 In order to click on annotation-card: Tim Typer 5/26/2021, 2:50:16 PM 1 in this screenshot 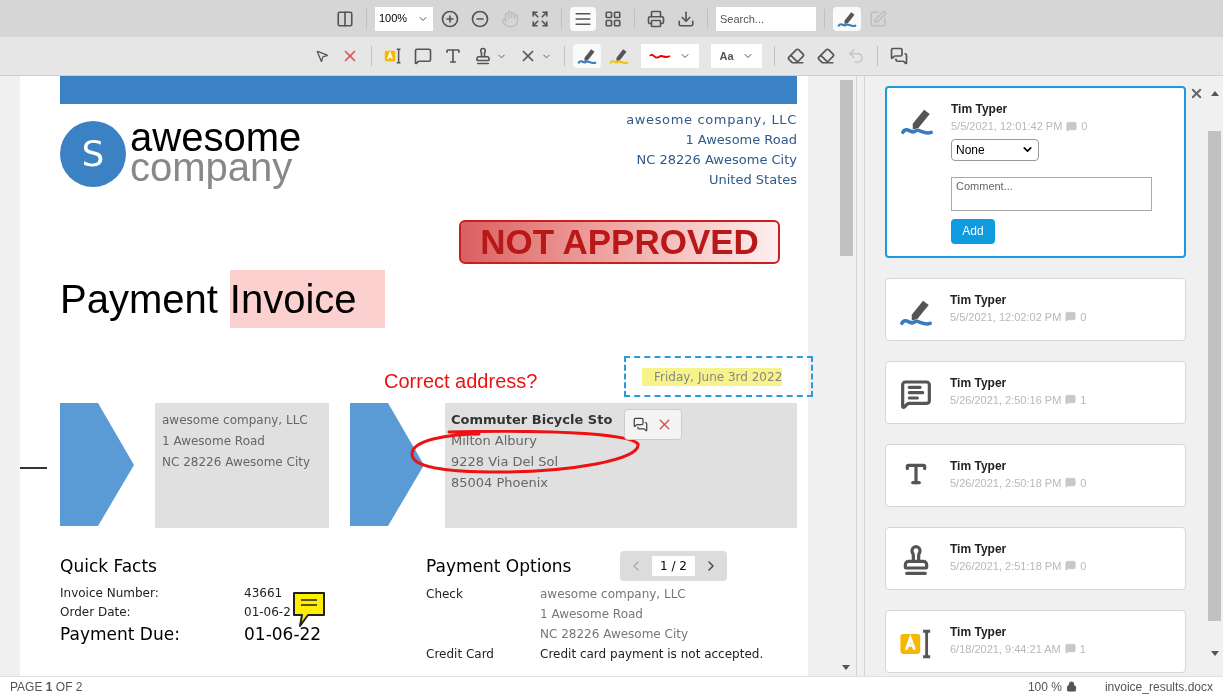, I will do `click(1035, 392)`.